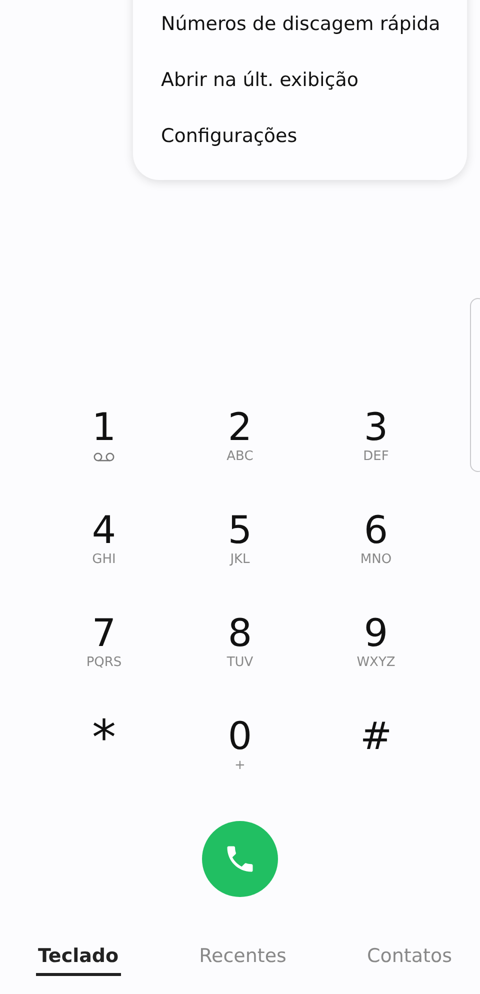 The width and height of the screenshot is (480, 994). Describe the element at coordinates (104, 548) in the screenshot. I see `dial-key: 4 GHI` at that location.